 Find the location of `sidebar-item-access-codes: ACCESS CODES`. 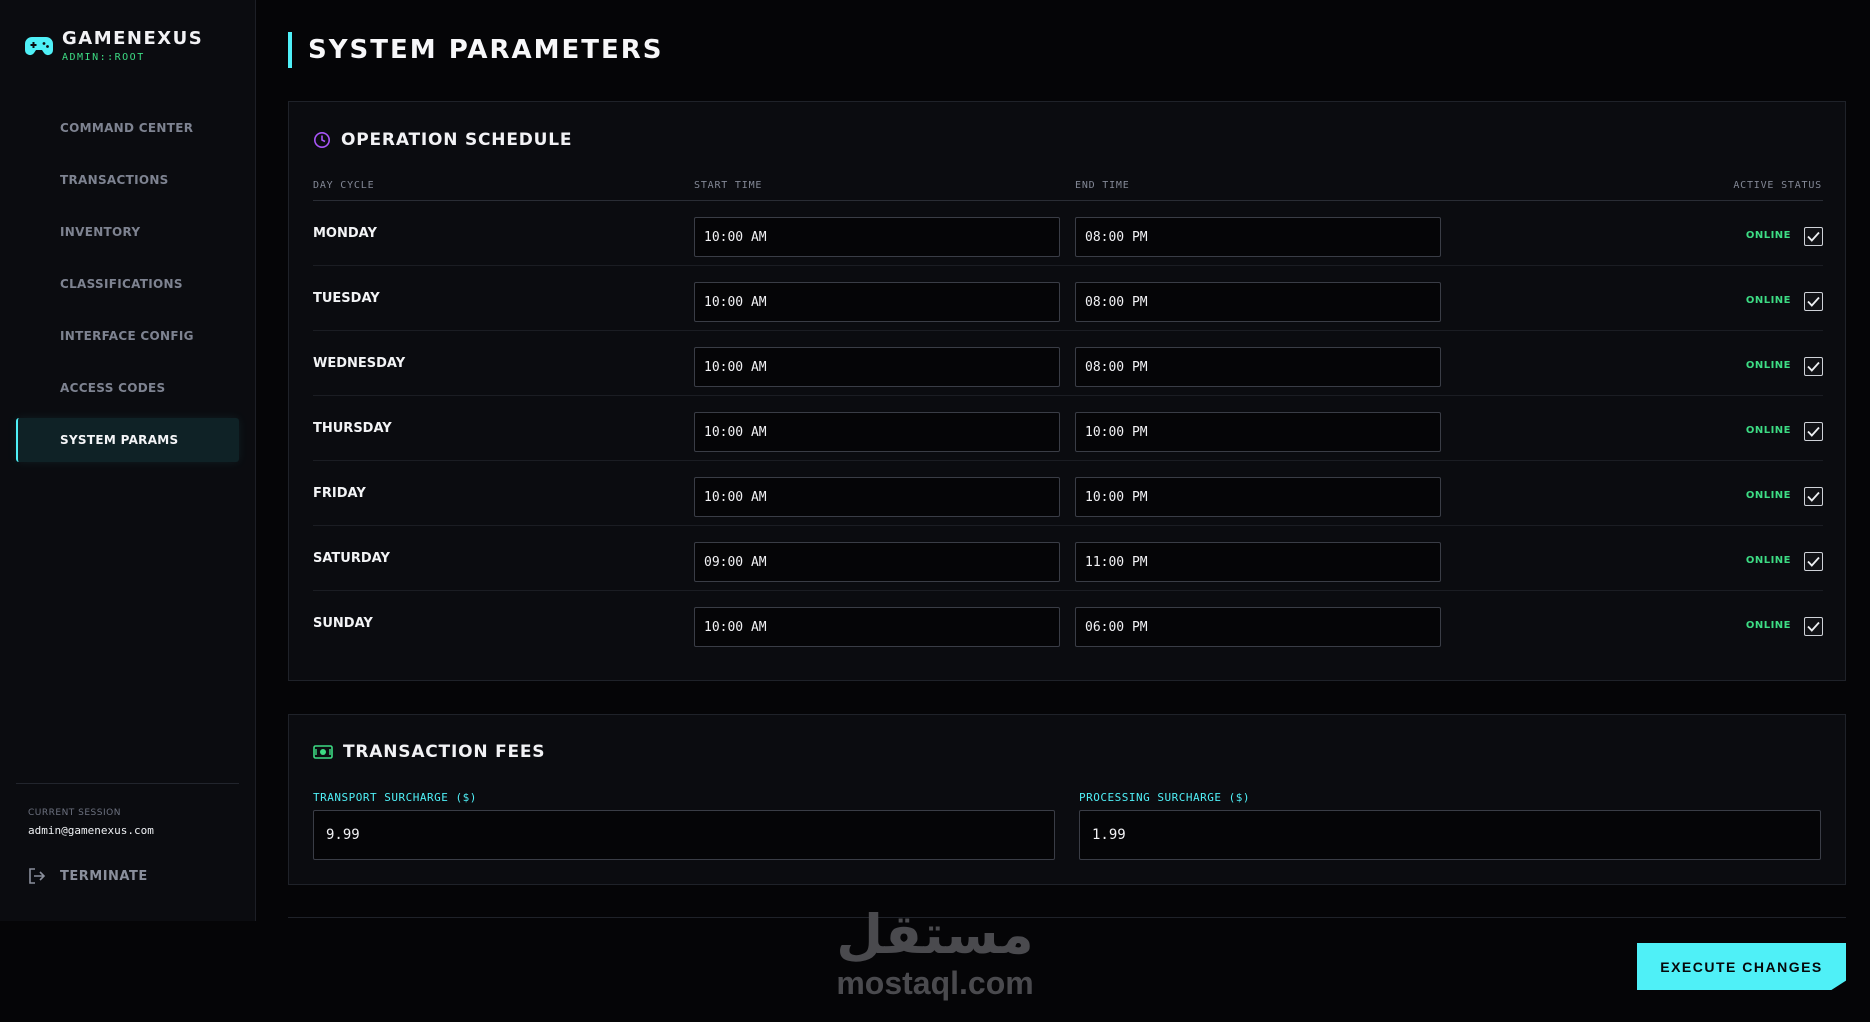

sidebar-item-access-codes: ACCESS CODES is located at coordinates (127, 388).